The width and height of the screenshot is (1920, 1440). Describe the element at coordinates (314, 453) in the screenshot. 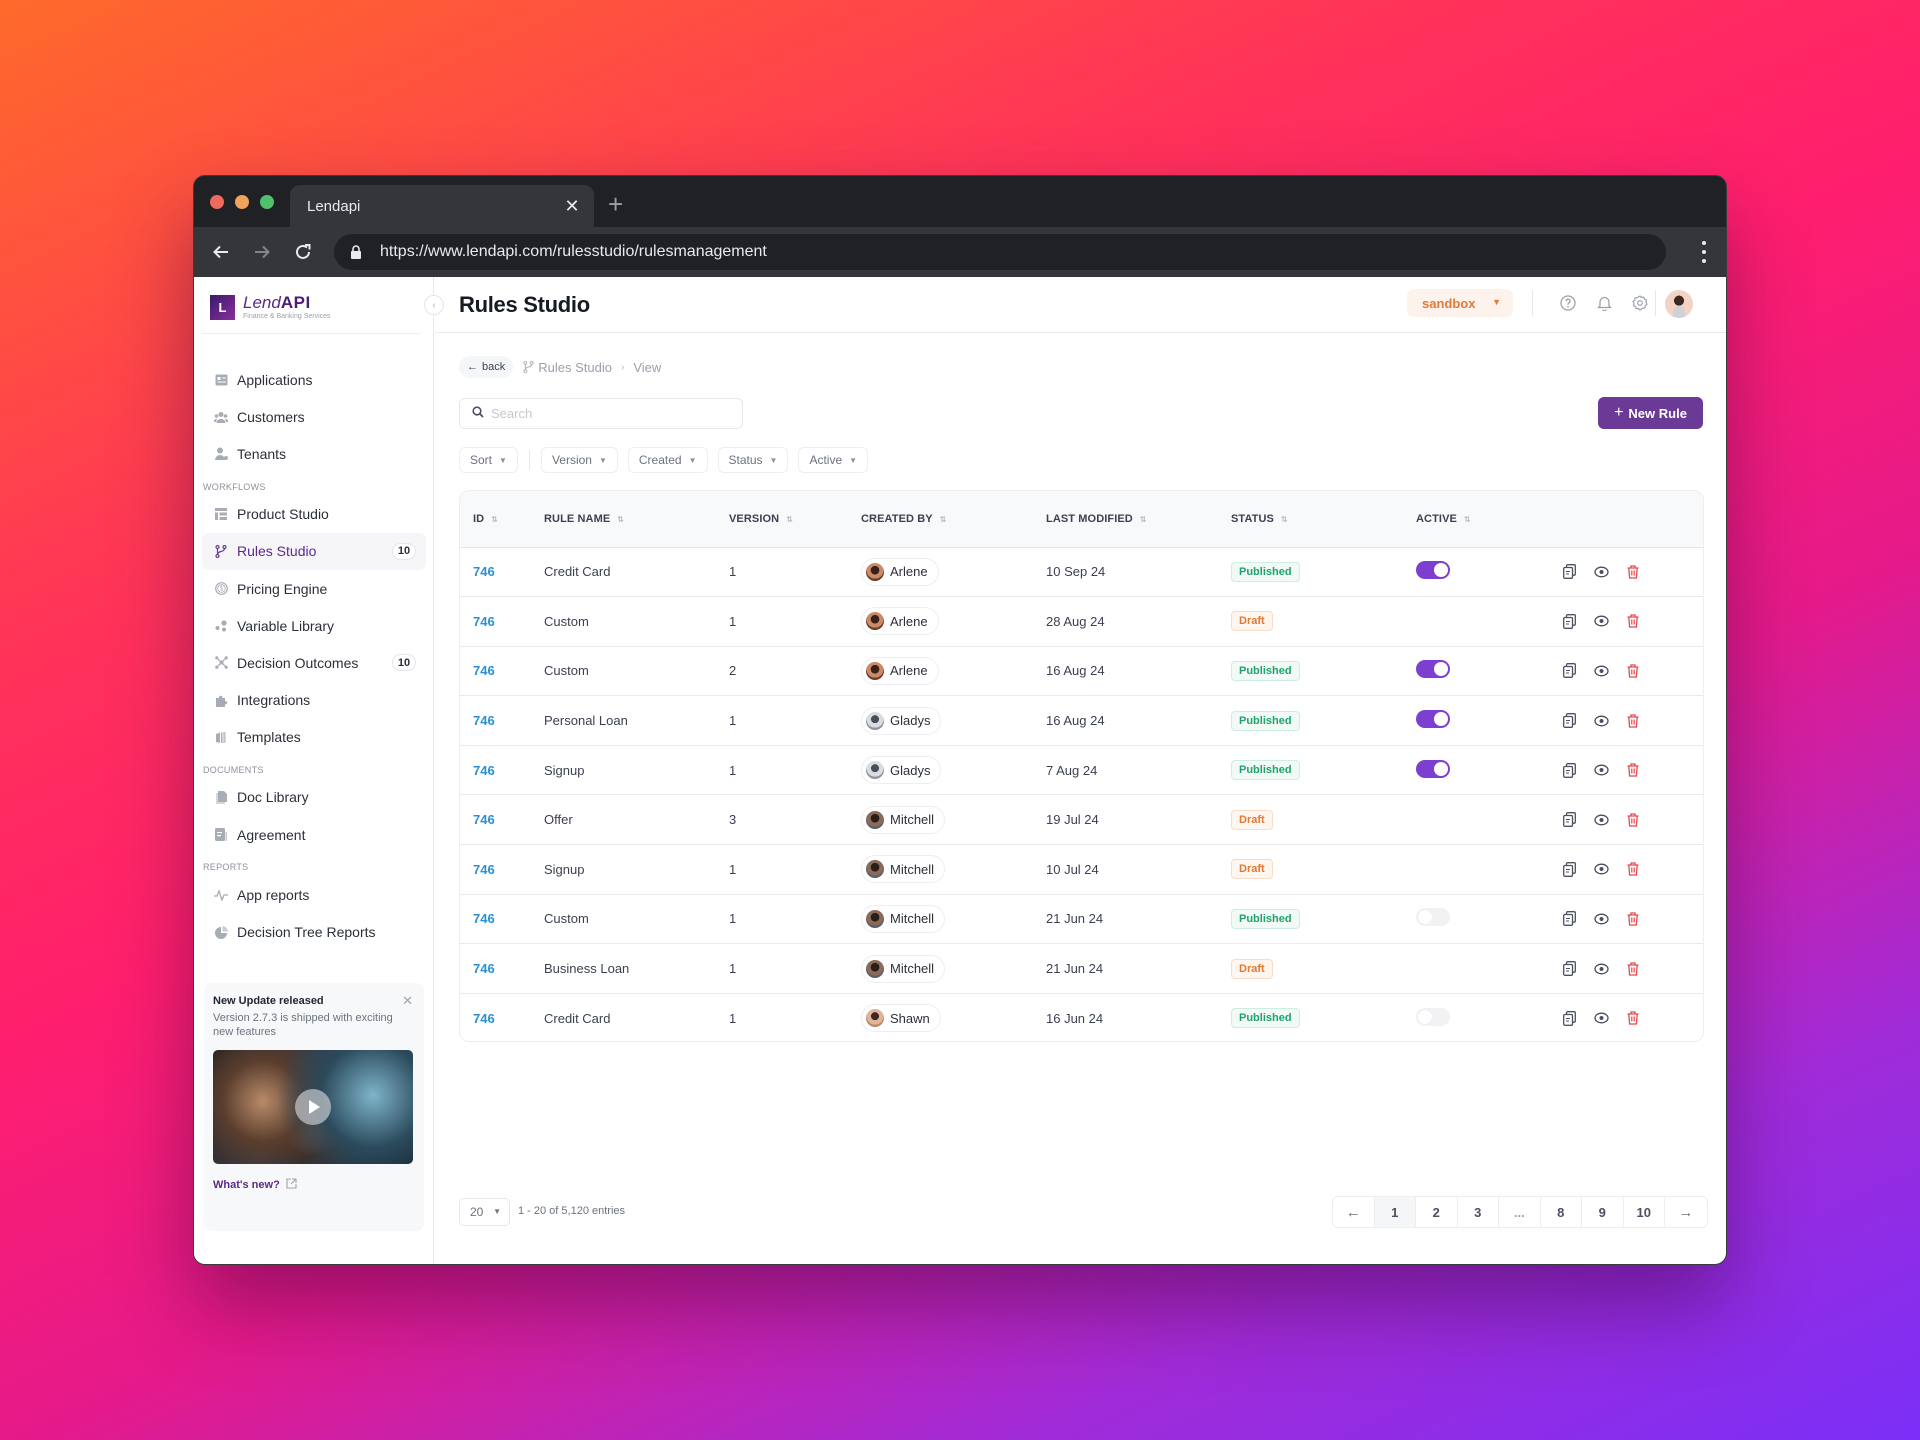

I see `sidebar-item-tenants: Tenants` at that location.